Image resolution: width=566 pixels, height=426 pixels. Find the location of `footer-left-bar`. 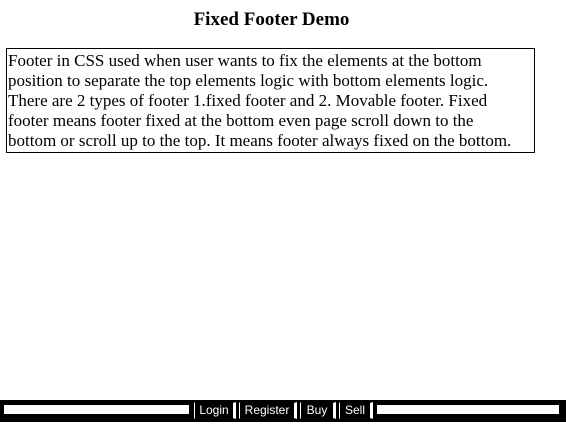

footer-left-bar is located at coordinates (96, 409).